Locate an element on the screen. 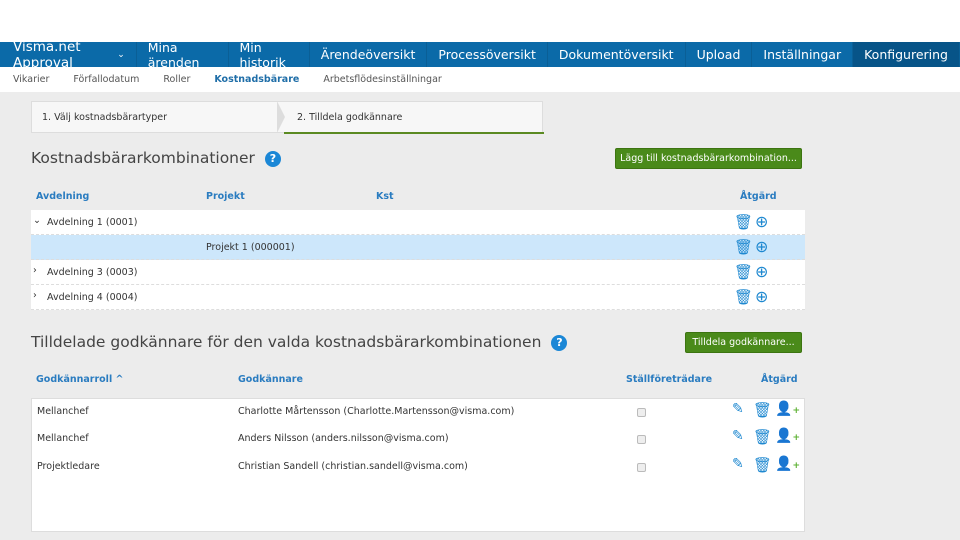 This screenshot has width=960, height=540. combos-heading: Kostnadsbärarkombinationer? is located at coordinates (156, 158).